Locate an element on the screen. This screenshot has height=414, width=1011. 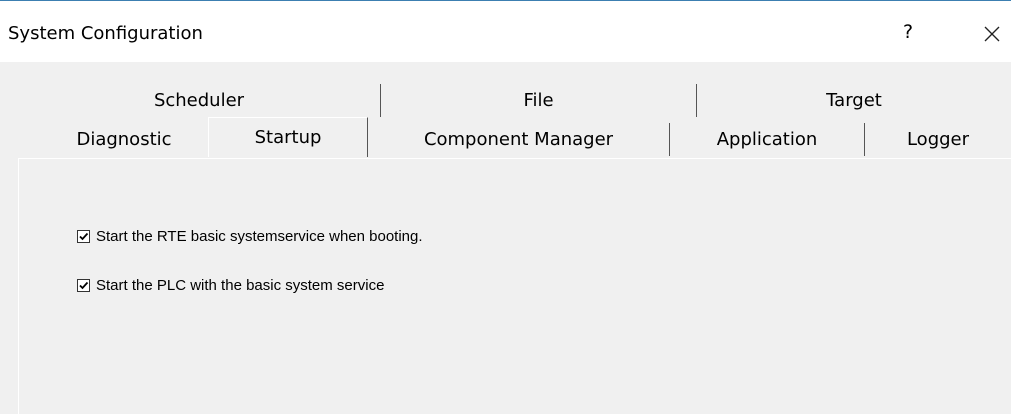
plc-service-checkbox is located at coordinates (83, 285).